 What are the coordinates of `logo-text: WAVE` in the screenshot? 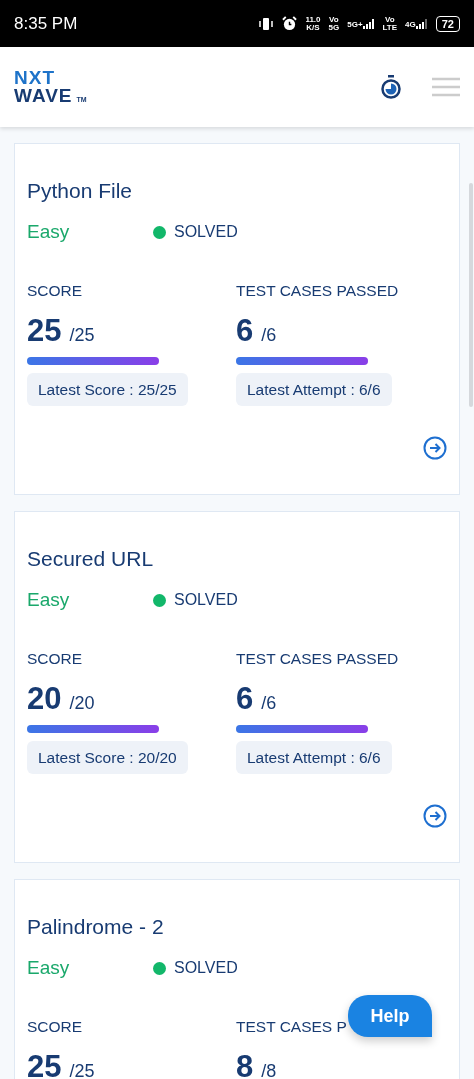 It's located at (43, 96).